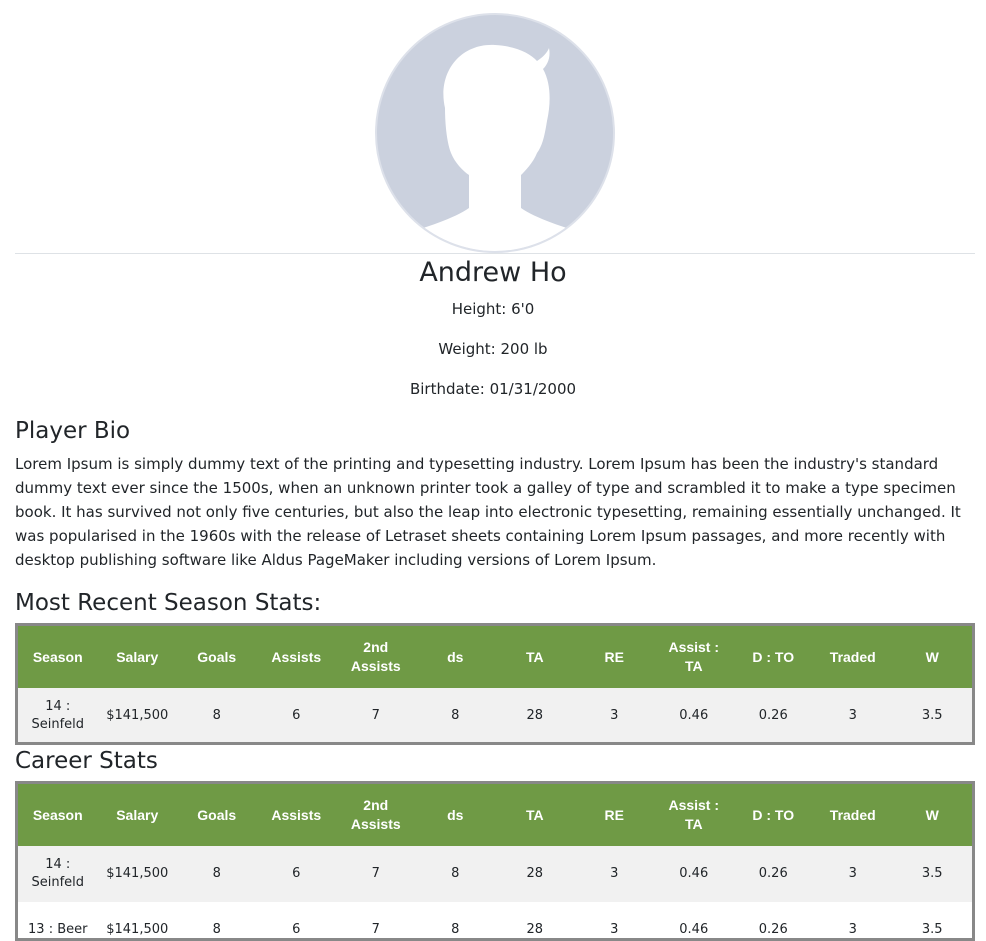  What do you see at coordinates (86, 761) in the screenshot?
I see `career-stats-title: Career Stats` at bounding box center [86, 761].